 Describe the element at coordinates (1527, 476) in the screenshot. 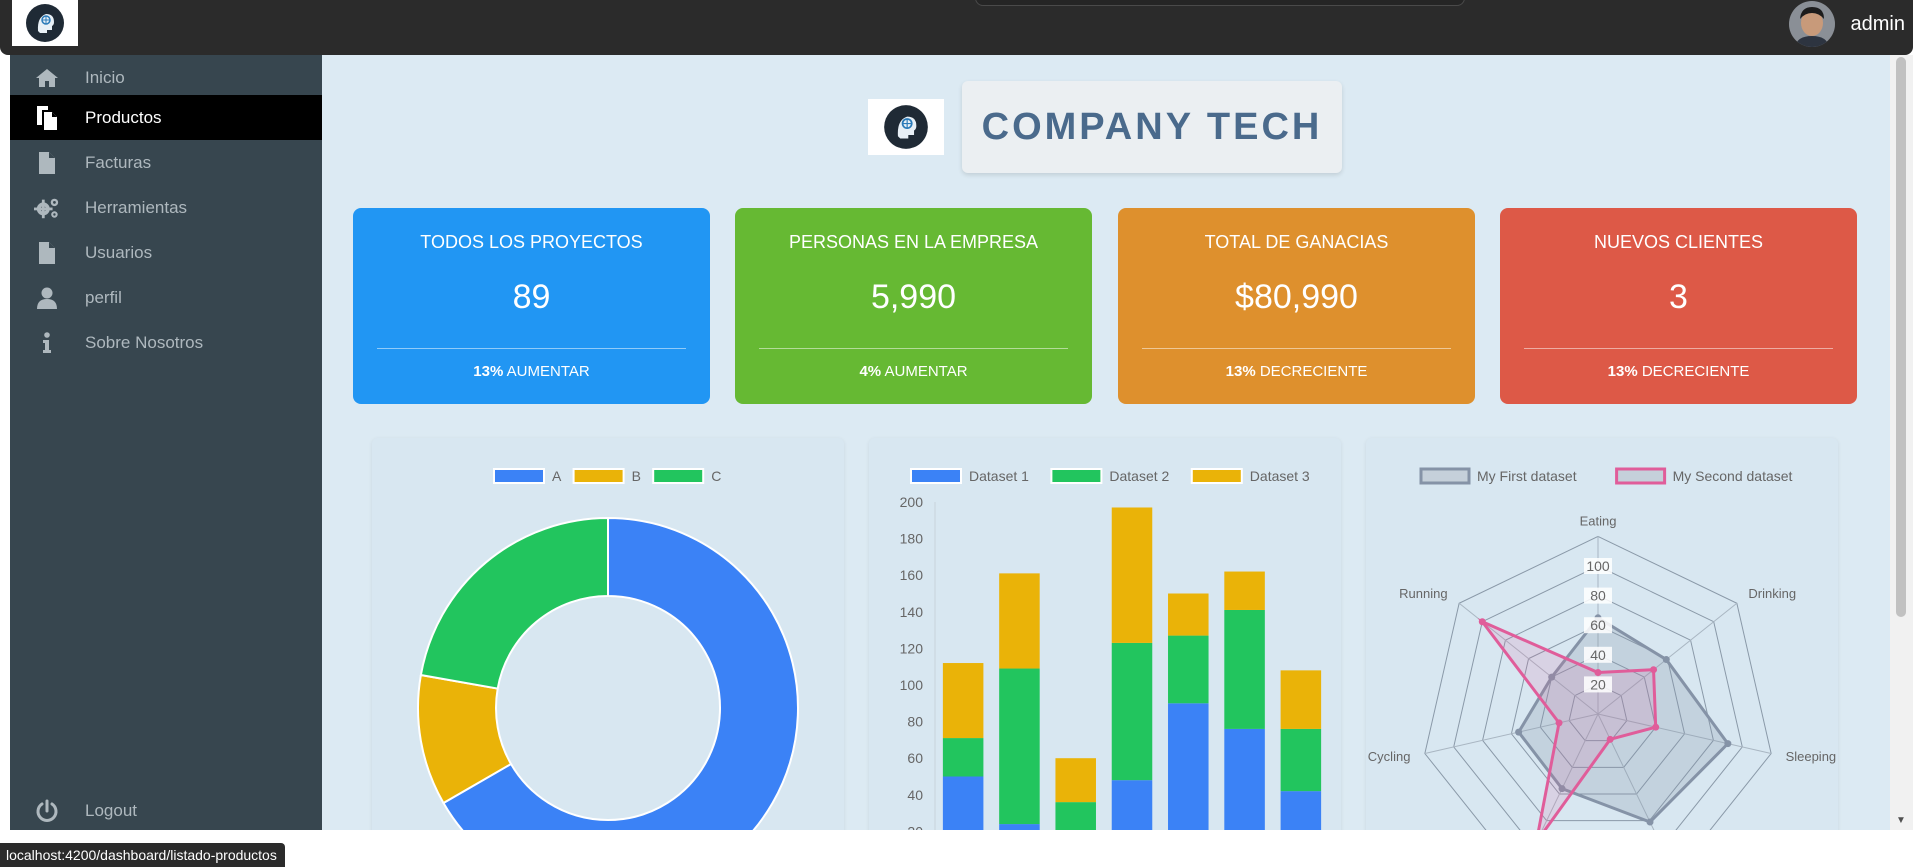

I see `legend-label: My First dataset` at that location.